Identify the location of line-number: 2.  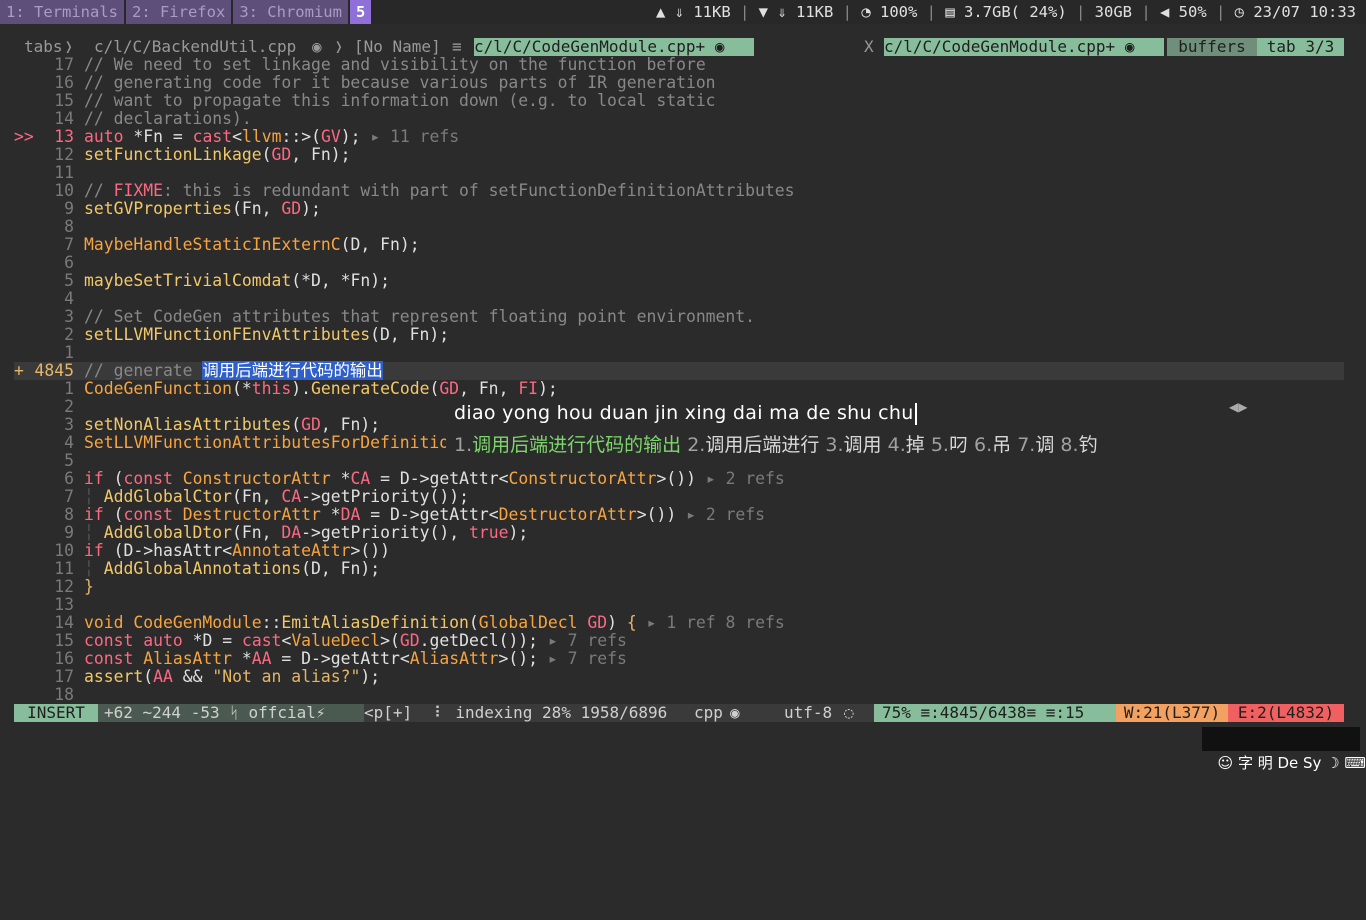
(69, 406).